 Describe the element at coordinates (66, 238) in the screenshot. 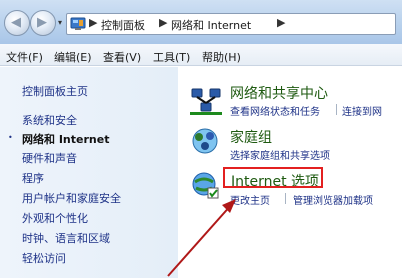

I see `sidebar-item-clock-language: 时钟、语言和区域` at that location.